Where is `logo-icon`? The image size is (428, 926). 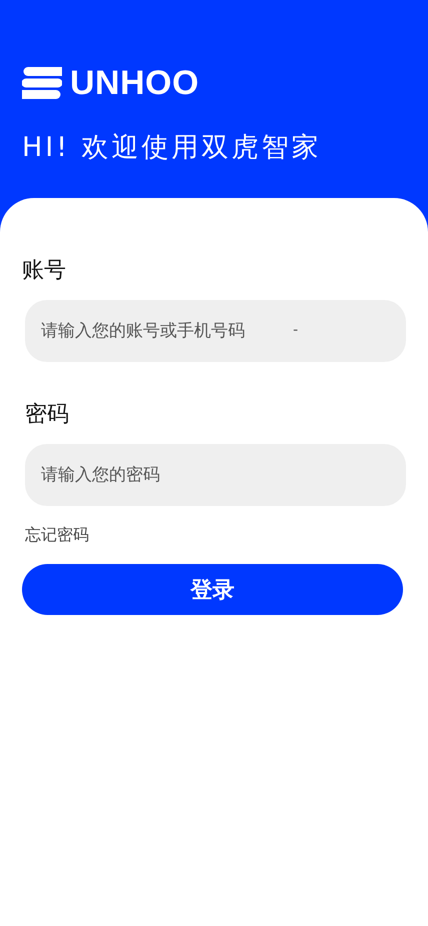
logo-icon is located at coordinates (42, 83).